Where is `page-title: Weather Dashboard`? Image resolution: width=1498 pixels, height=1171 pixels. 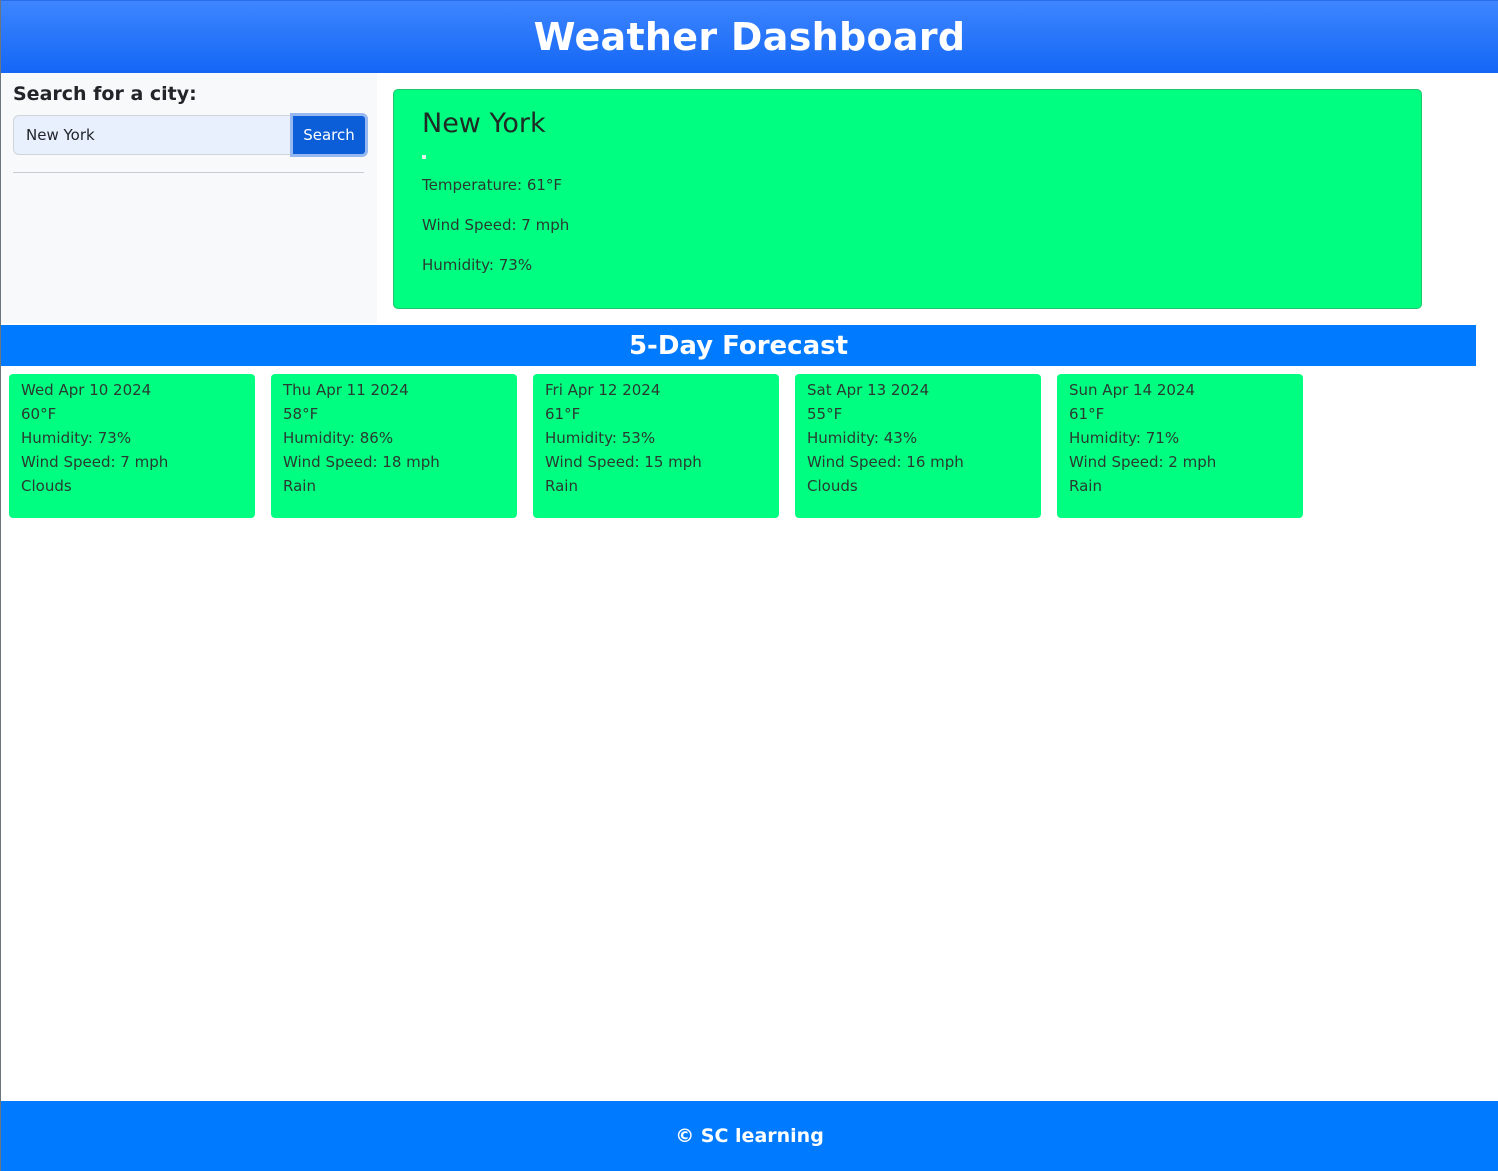
page-title: Weather Dashboard is located at coordinates (749, 37).